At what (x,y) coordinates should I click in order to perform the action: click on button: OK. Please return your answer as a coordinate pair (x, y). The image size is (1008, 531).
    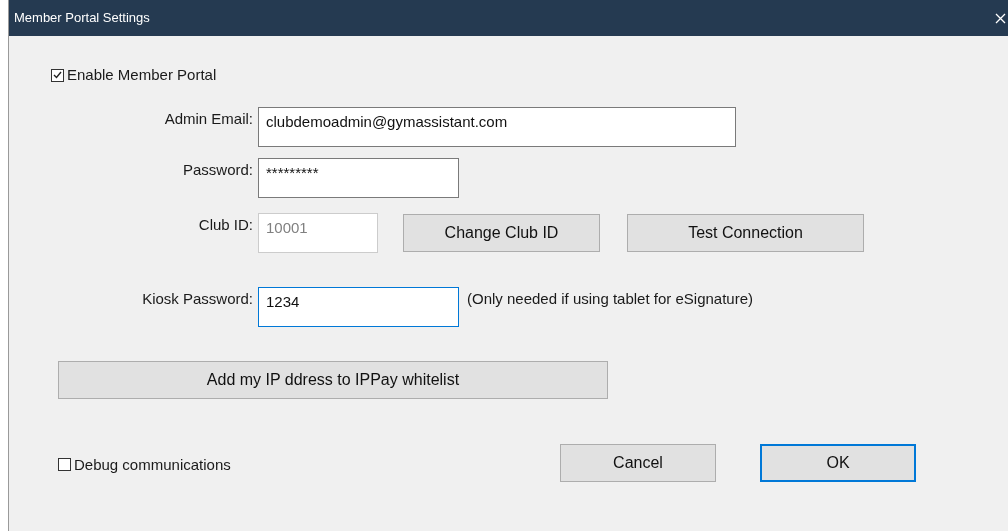
    Looking at the image, I should click on (838, 462).